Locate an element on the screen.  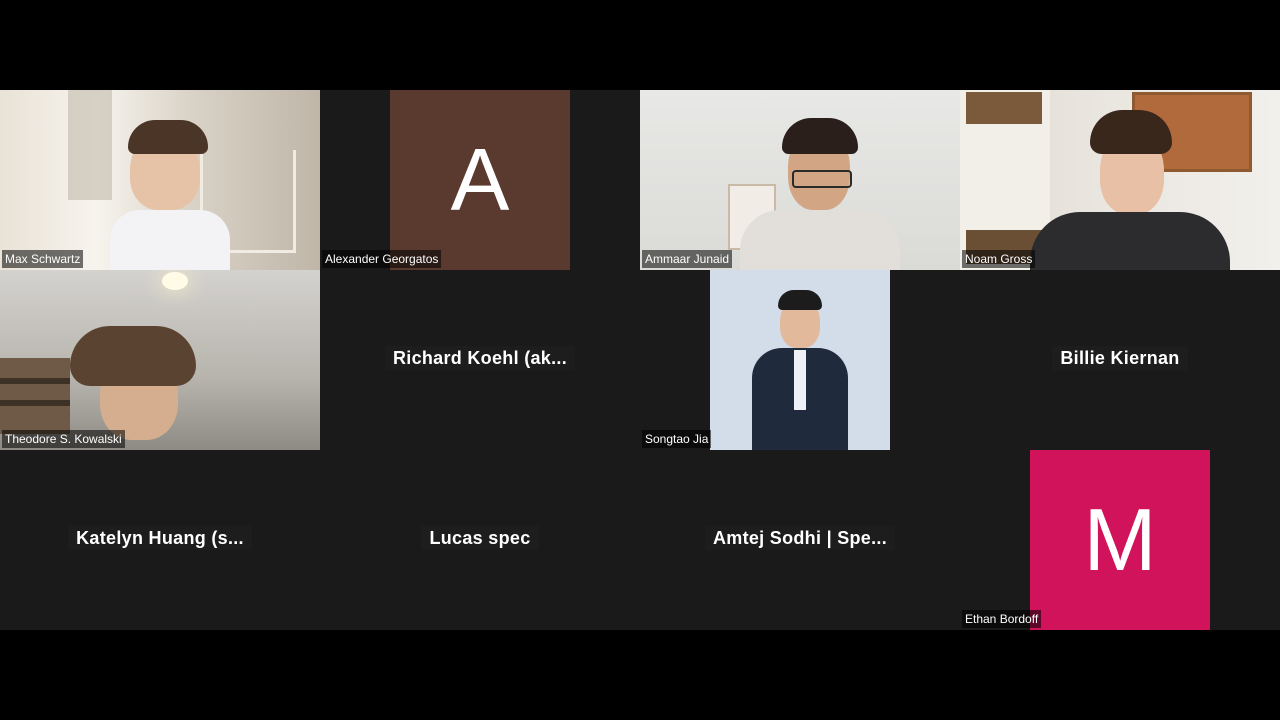
participant-profile-photo is located at coordinates (800, 360).